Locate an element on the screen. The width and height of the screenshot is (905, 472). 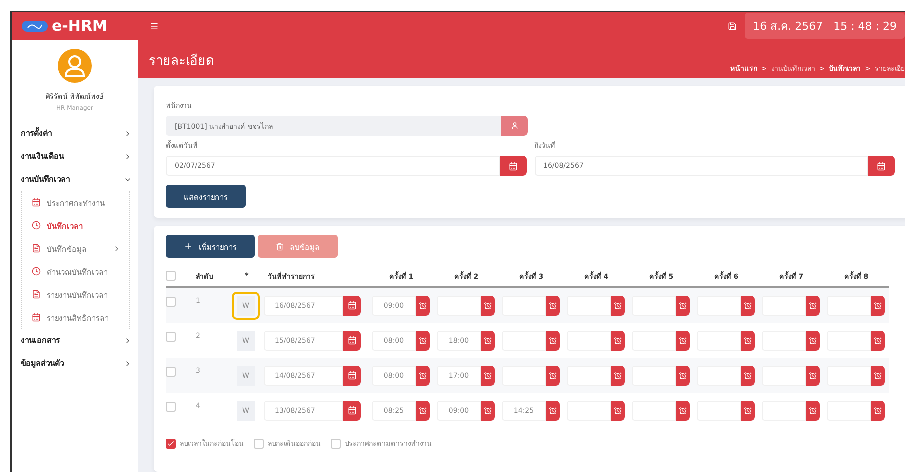
nav-item: ข้อมูลส่วนตัว is located at coordinates (75, 363).